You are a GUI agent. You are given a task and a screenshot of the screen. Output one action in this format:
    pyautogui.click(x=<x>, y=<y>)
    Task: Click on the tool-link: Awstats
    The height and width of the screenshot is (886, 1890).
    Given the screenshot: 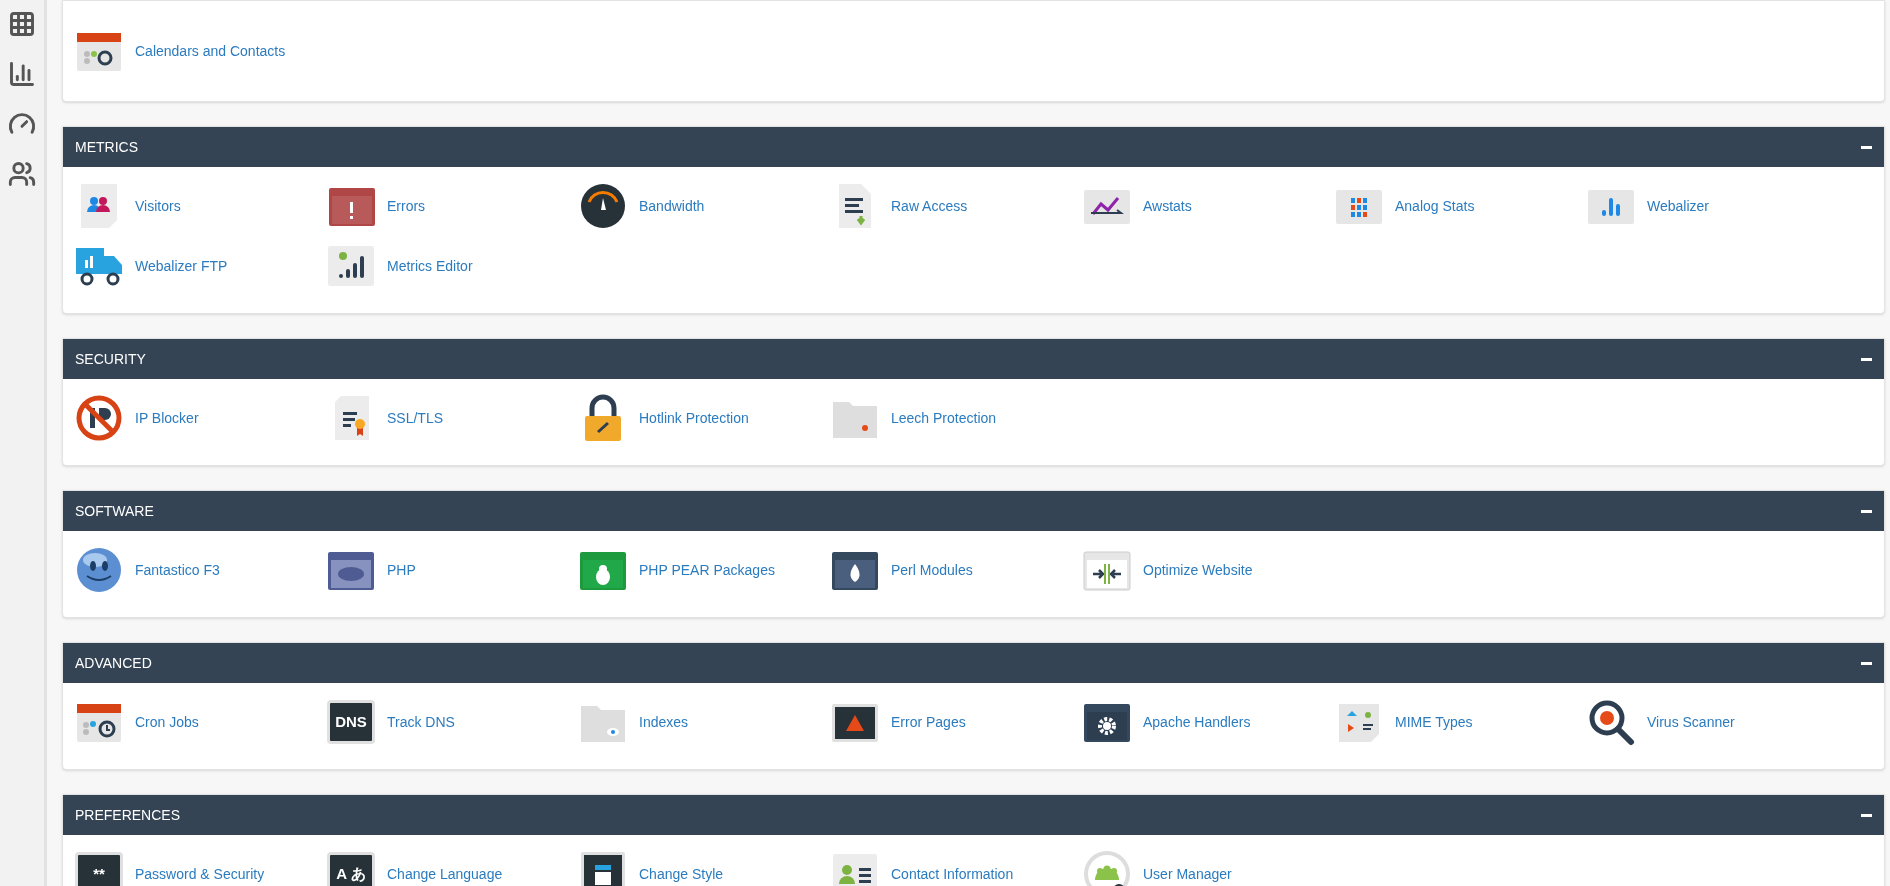 What is the action you would take?
    pyautogui.click(x=1167, y=206)
    